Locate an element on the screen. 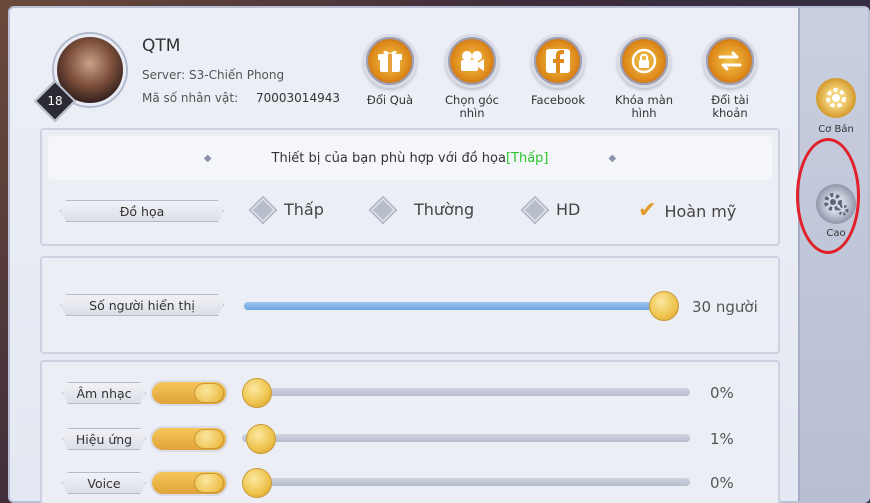 The width and height of the screenshot is (870, 503). redeem-gift-button: Đổi Quà is located at coordinates (390, 84).